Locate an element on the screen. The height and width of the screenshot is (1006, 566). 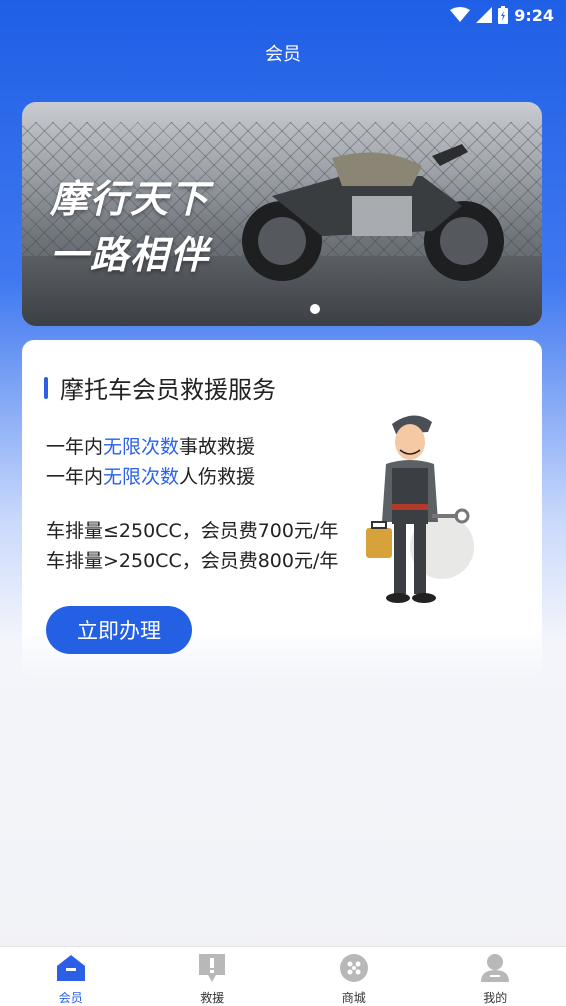
profile-icon is located at coordinates (495, 968).